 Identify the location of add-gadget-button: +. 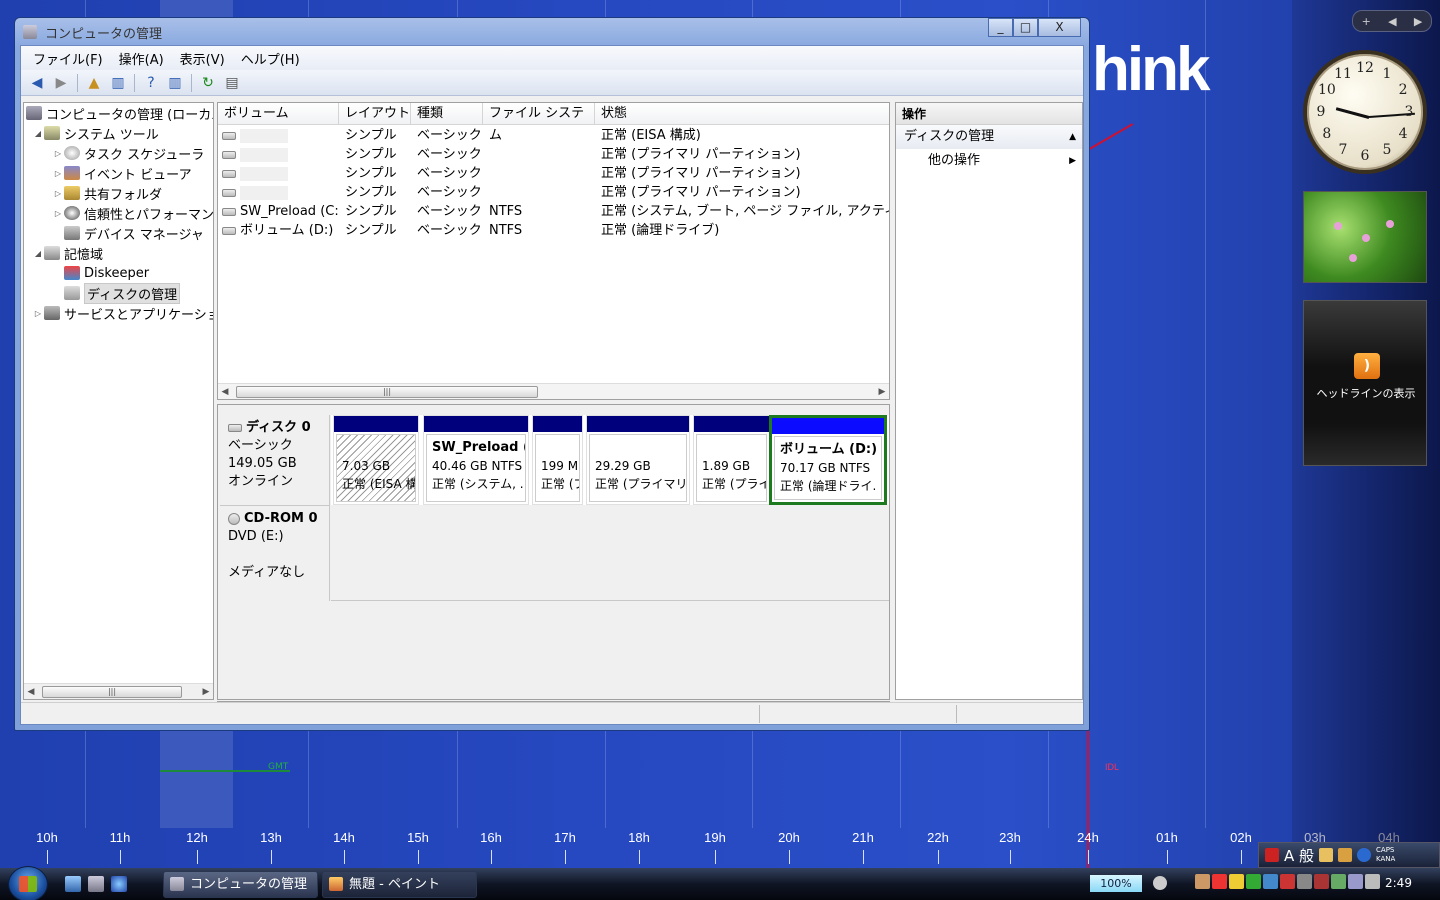
(1366, 21).